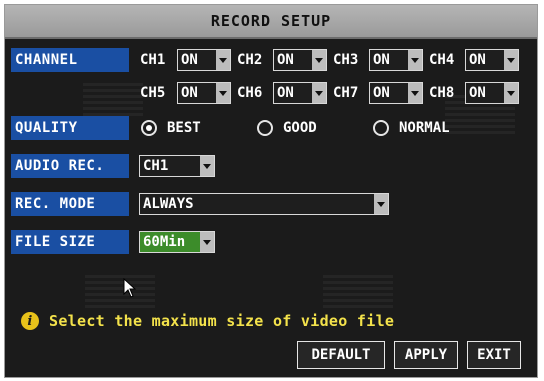 The height and width of the screenshot is (381, 544). I want to click on channel-name-ch3: CH3, so click(346, 60).